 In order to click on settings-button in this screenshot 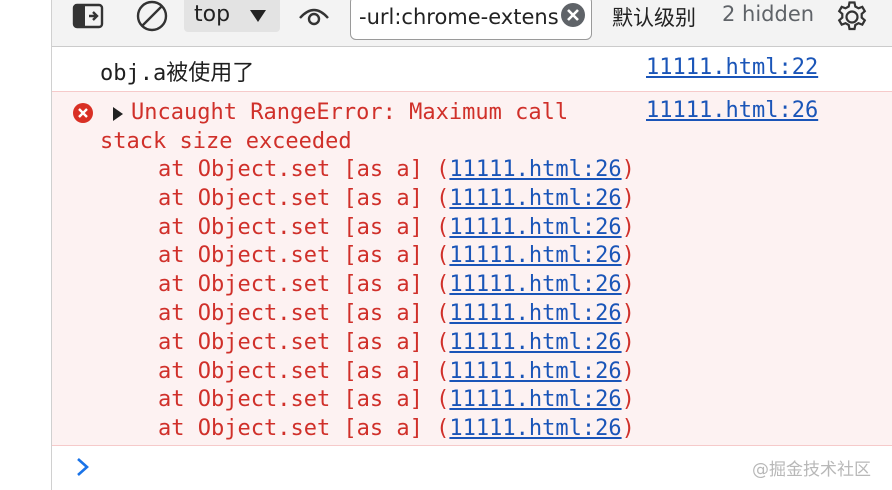, I will do `click(852, 17)`.